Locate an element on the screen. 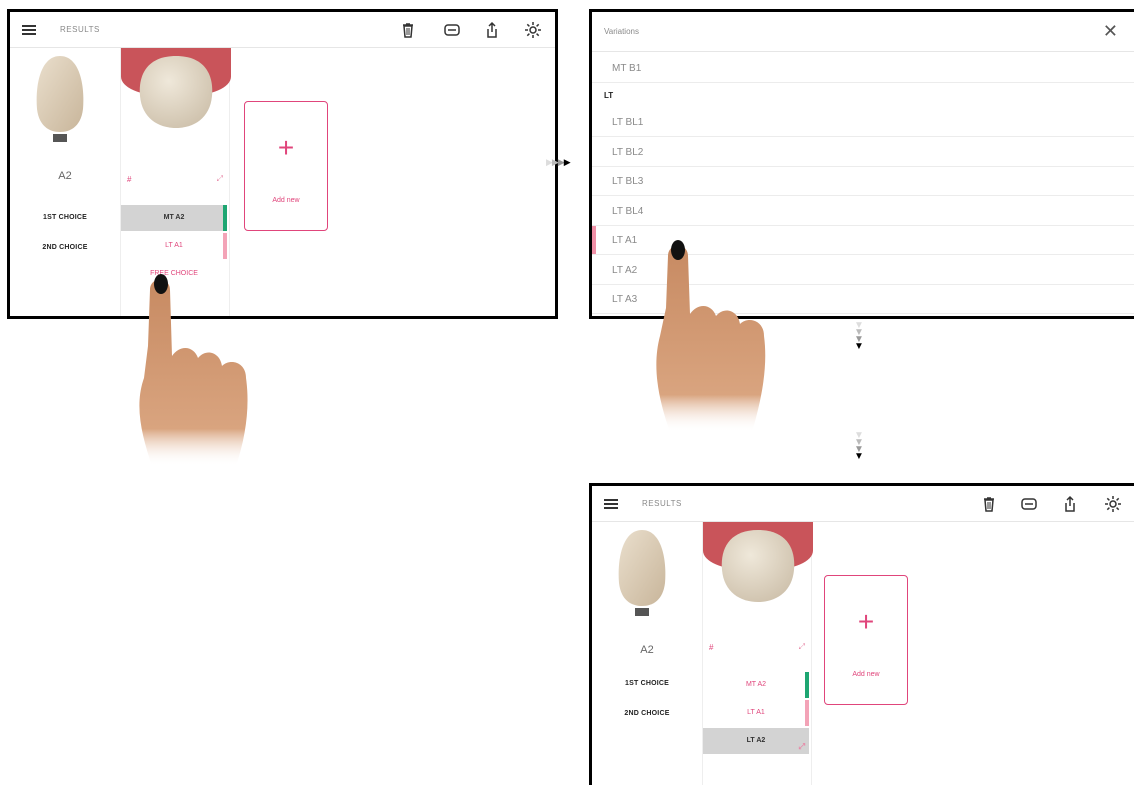 The height and width of the screenshot is (785, 1134). variation-item: LT BL3 is located at coordinates (863, 181).